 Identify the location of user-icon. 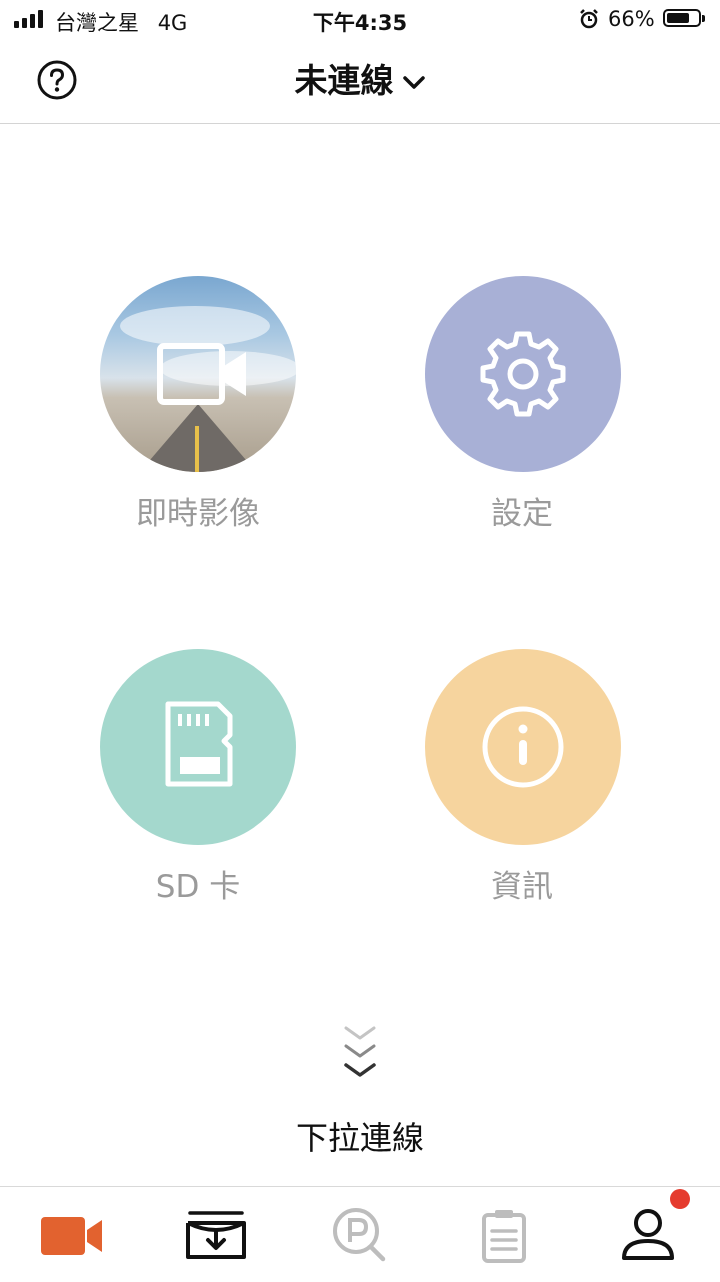
(648, 1234).